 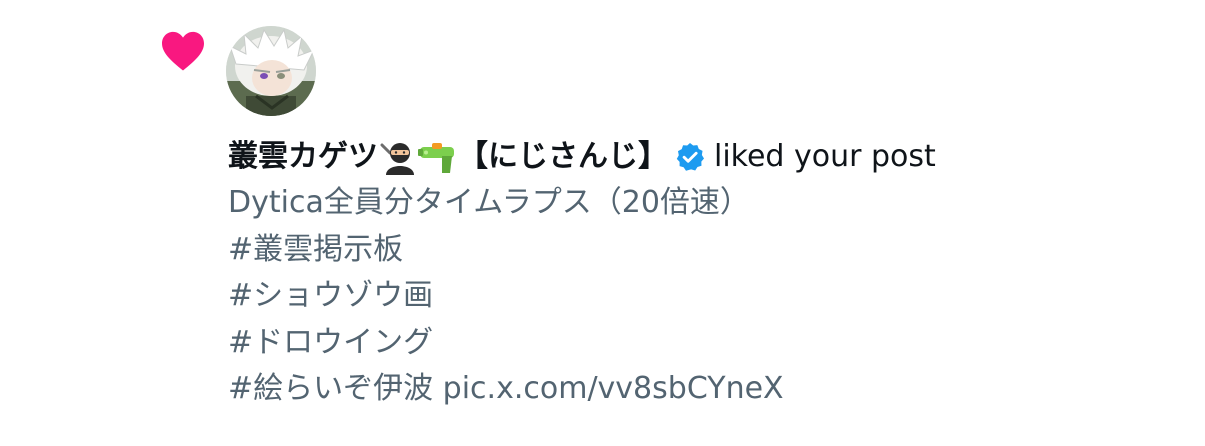 What do you see at coordinates (506, 388) in the screenshot?
I see `post-line: #絵らいぞ伊波 pic.x.com/vv8sbCYneX` at bounding box center [506, 388].